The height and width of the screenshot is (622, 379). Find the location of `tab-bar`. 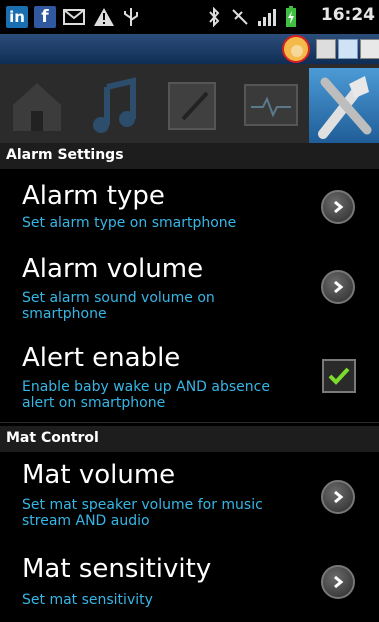

tab-bar is located at coordinates (189, 106).